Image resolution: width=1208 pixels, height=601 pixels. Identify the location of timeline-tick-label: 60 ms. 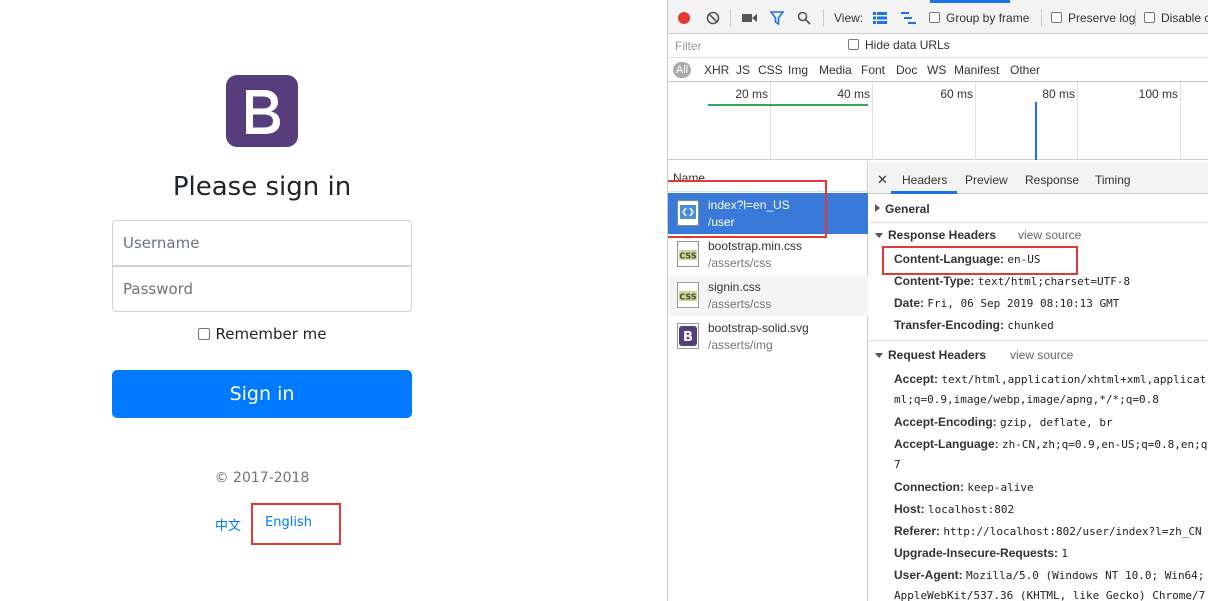
(956, 94).